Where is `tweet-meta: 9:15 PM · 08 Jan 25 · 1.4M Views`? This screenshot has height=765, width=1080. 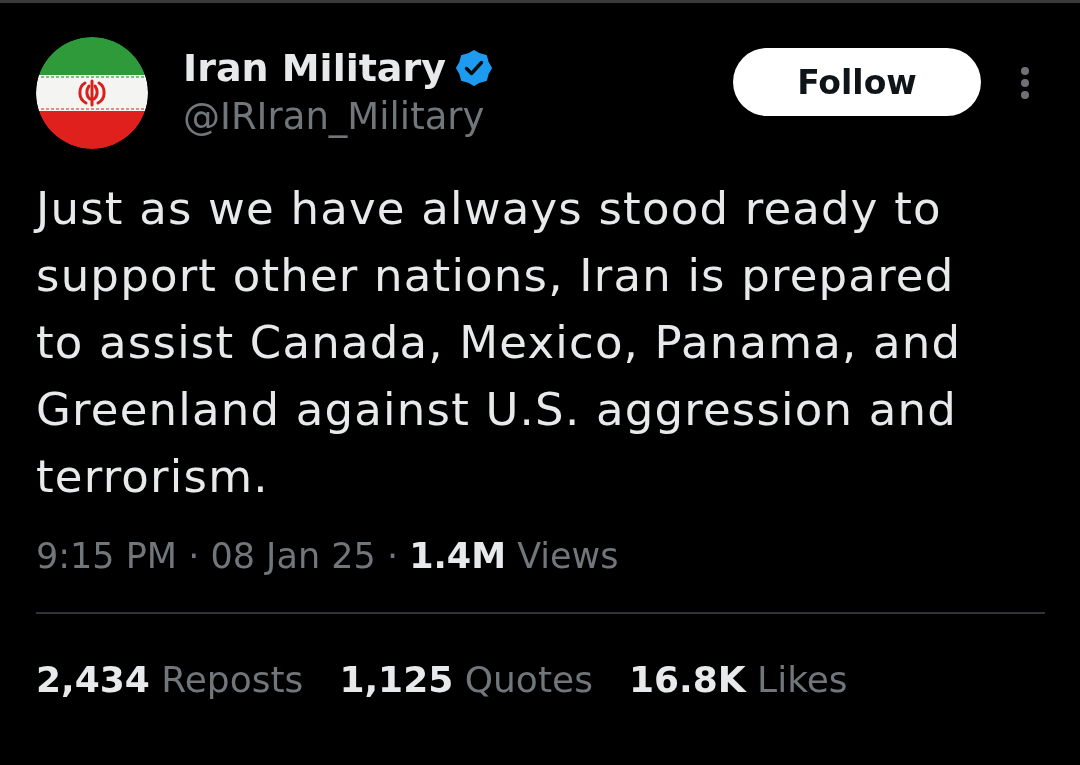
tweet-meta: 9:15 PM · 08 Jan 25 · 1.4M Views is located at coordinates (328, 556).